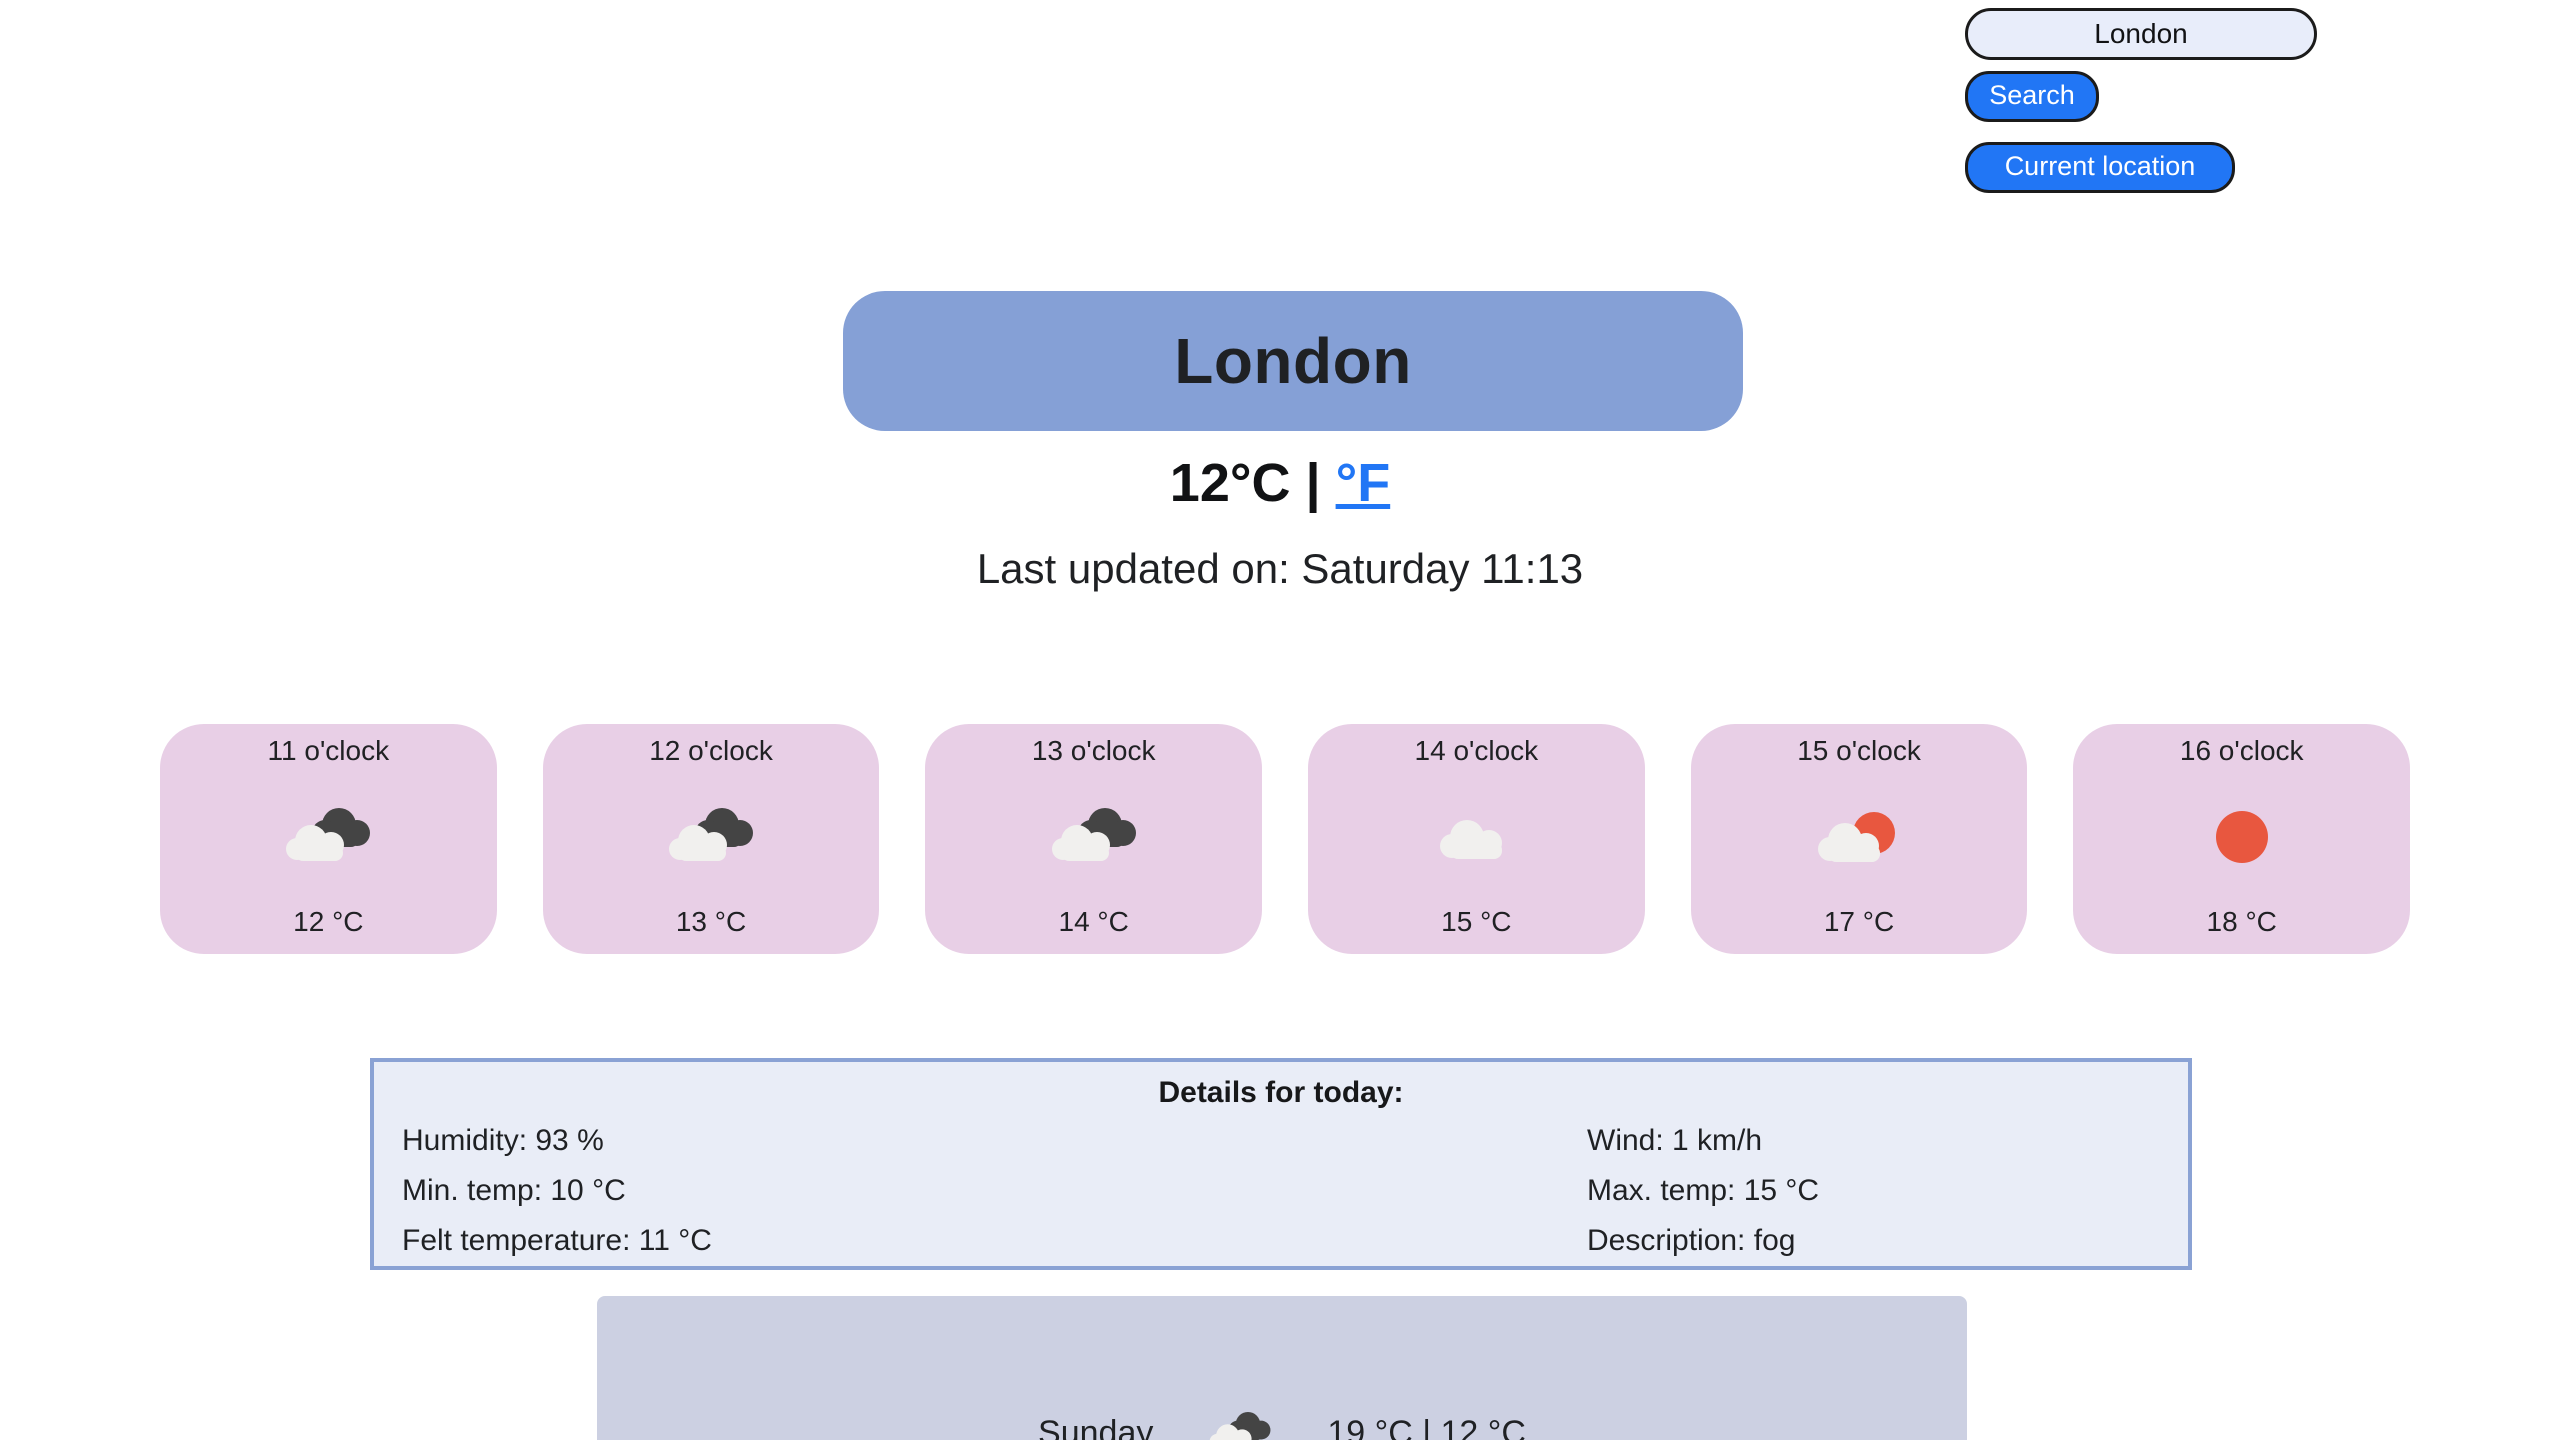 The height and width of the screenshot is (1440, 2560). What do you see at coordinates (328, 921) in the screenshot?
I see `hour-temperature: 12 °C` at bounding box center [328, 921].